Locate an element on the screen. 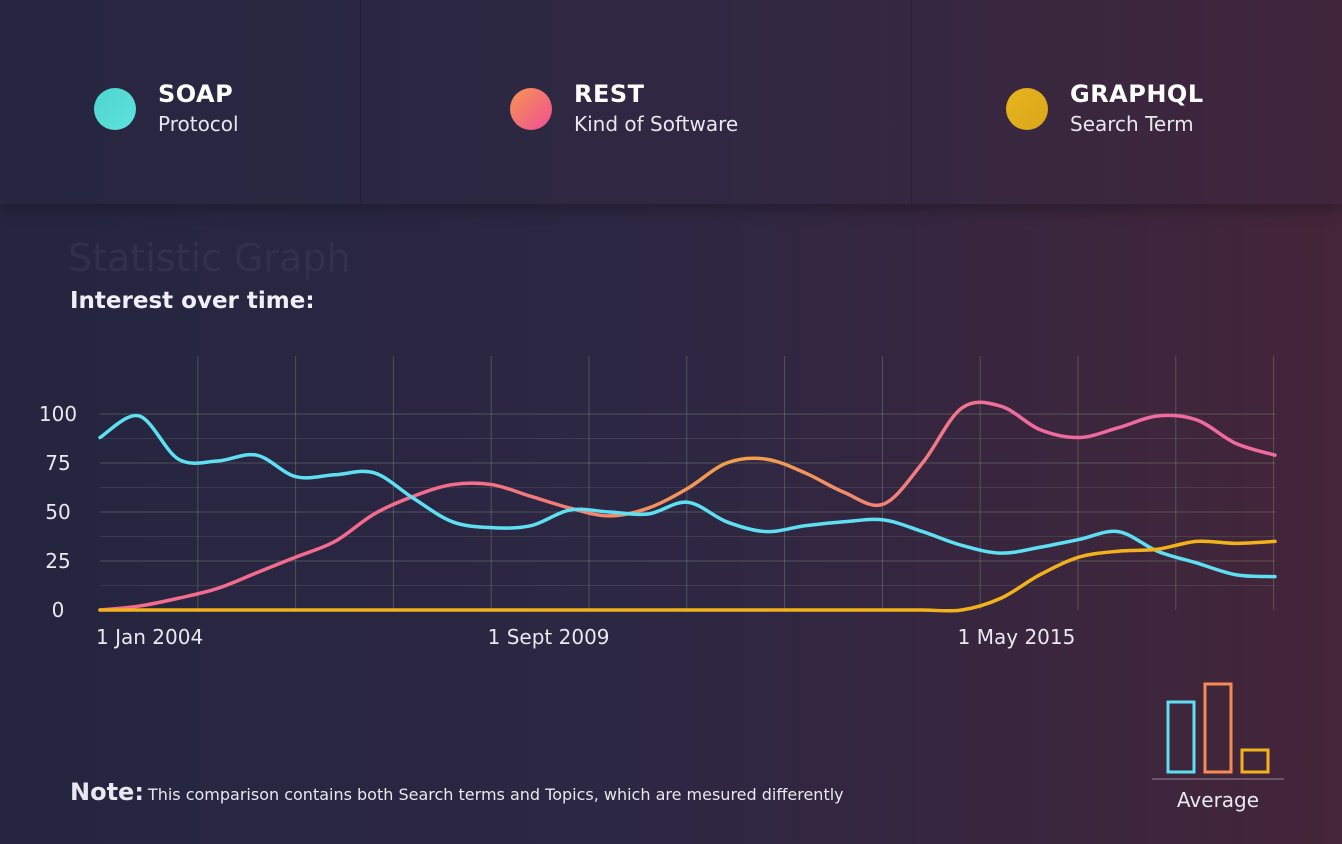 The height and width of the screenshot is (844, 1342). x-tick-label: 1 May 2015 is located at coordinates (1017, 637).